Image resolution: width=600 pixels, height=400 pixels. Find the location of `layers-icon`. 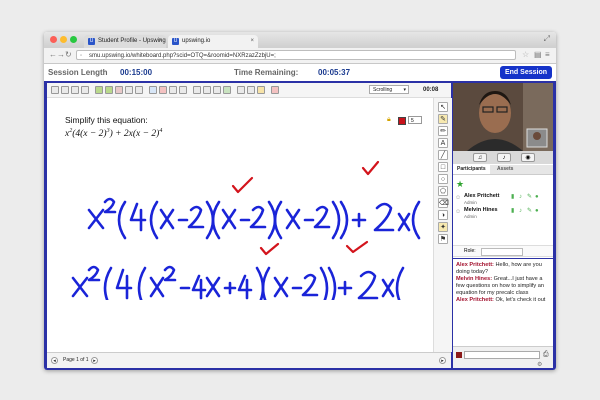

layers-icon is located at coordinates (241, 90).